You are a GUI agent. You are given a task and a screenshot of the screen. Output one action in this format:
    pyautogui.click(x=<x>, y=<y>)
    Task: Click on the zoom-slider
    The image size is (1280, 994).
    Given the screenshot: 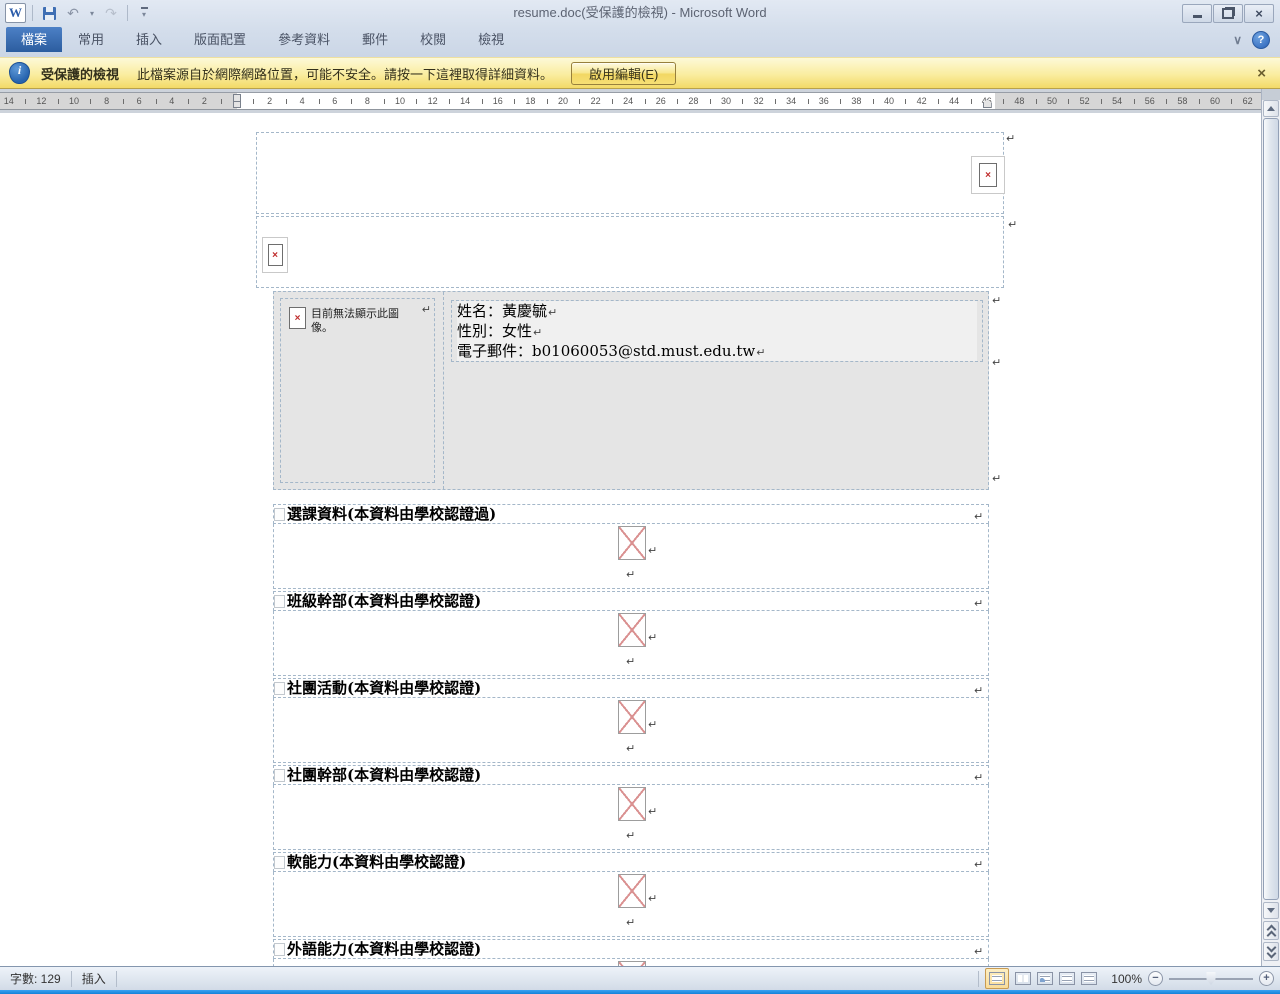 What is the action you would take?
    pyautogui.click(x=1211, y=978)
    